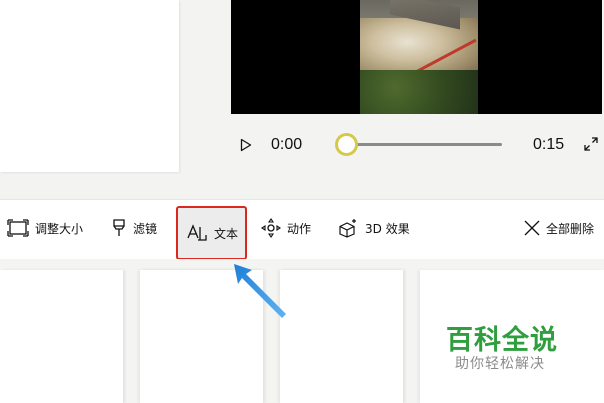 This screenshot has width=604, height=403. Describe the element at coordinates (532, 228) in the screenshot. I see `close-icon` at that location.